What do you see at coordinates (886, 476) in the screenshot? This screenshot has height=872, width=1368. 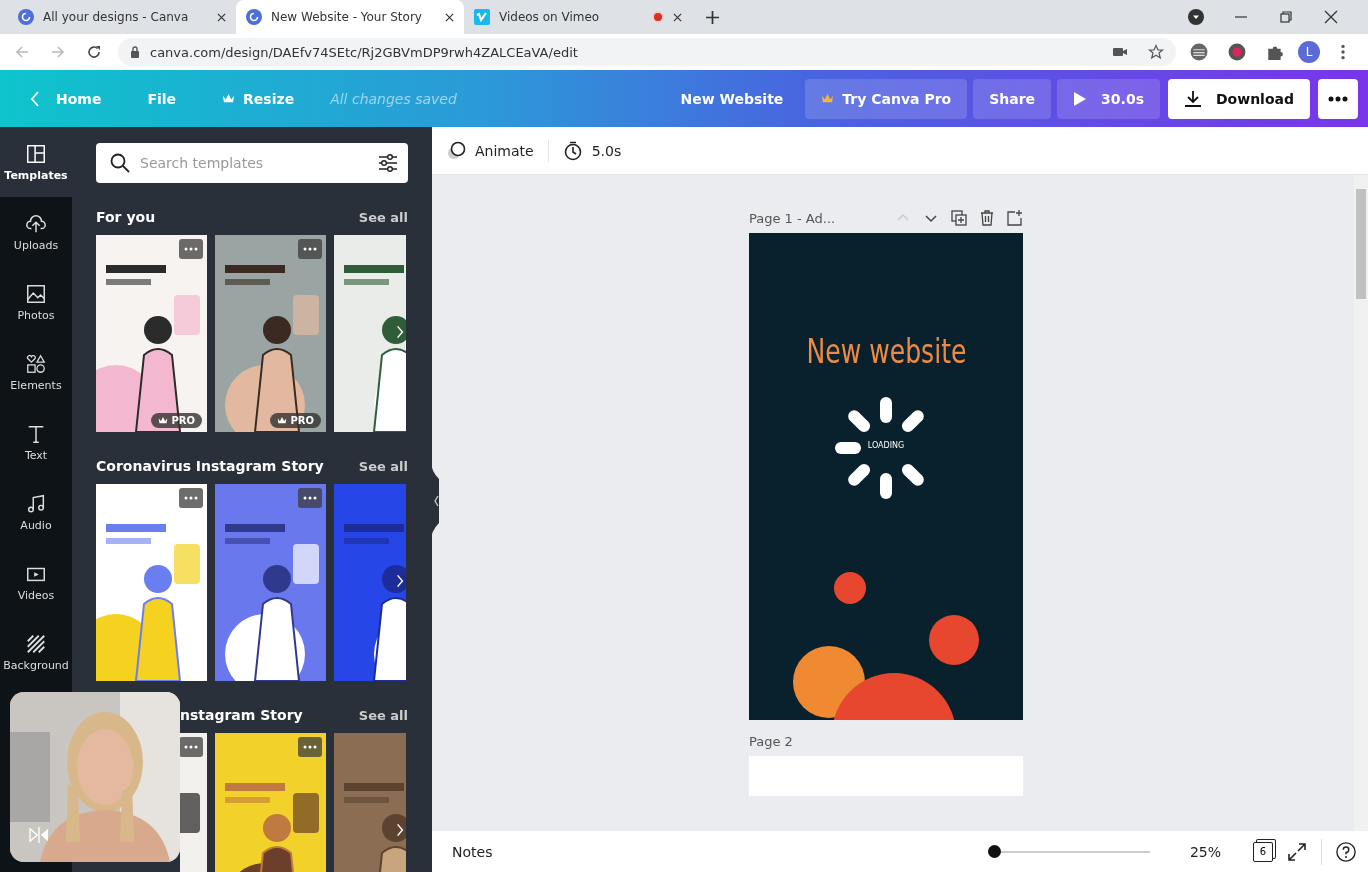 I see `design-page: New website LOADING` at bounding box center [886, 476].